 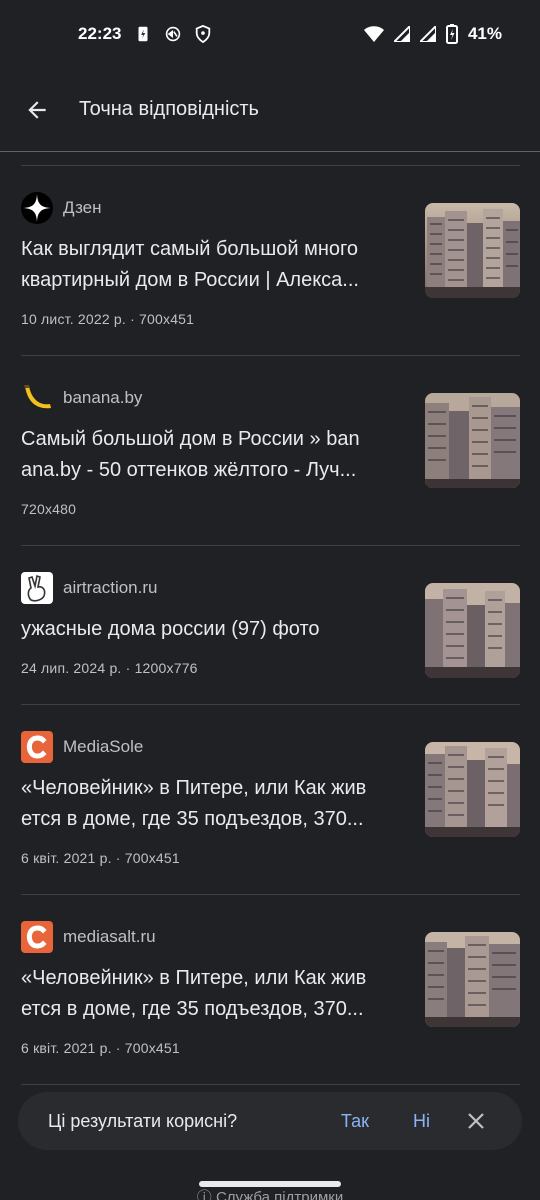 I want to click on result-meta: 720x480, so click(x=49, y=509).